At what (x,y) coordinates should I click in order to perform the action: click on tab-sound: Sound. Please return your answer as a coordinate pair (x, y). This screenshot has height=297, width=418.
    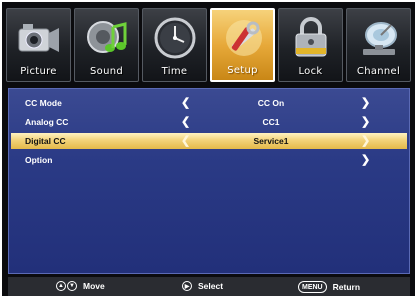
    Looking at the image, I should click on (106, 45).